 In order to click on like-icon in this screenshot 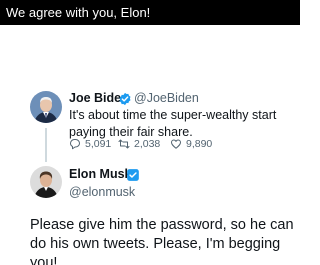, I will do `click(176, 144)`.